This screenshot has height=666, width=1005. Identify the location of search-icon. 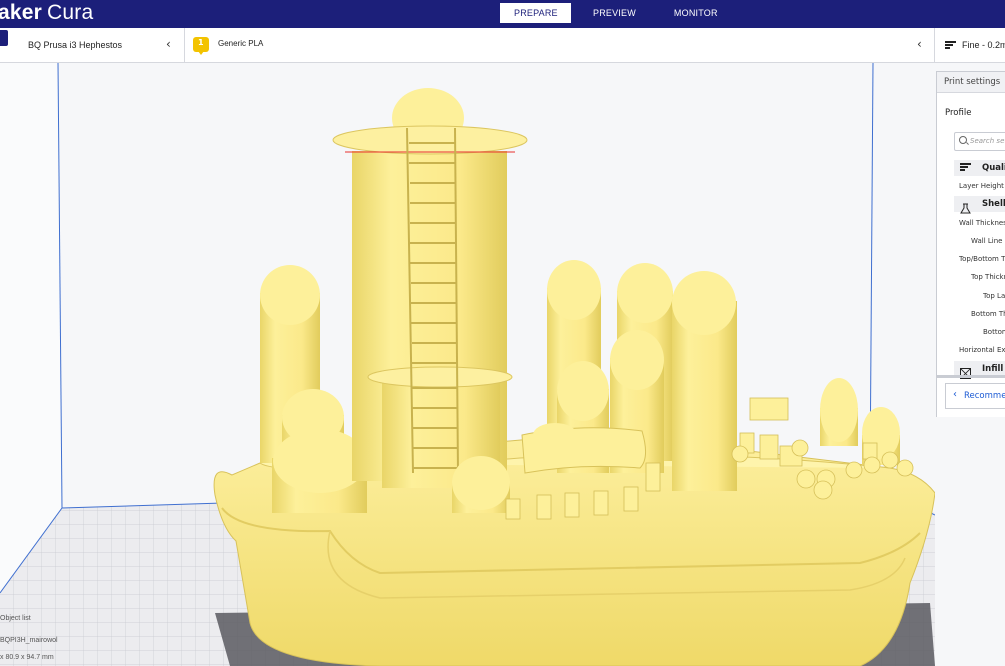
(963, 140).